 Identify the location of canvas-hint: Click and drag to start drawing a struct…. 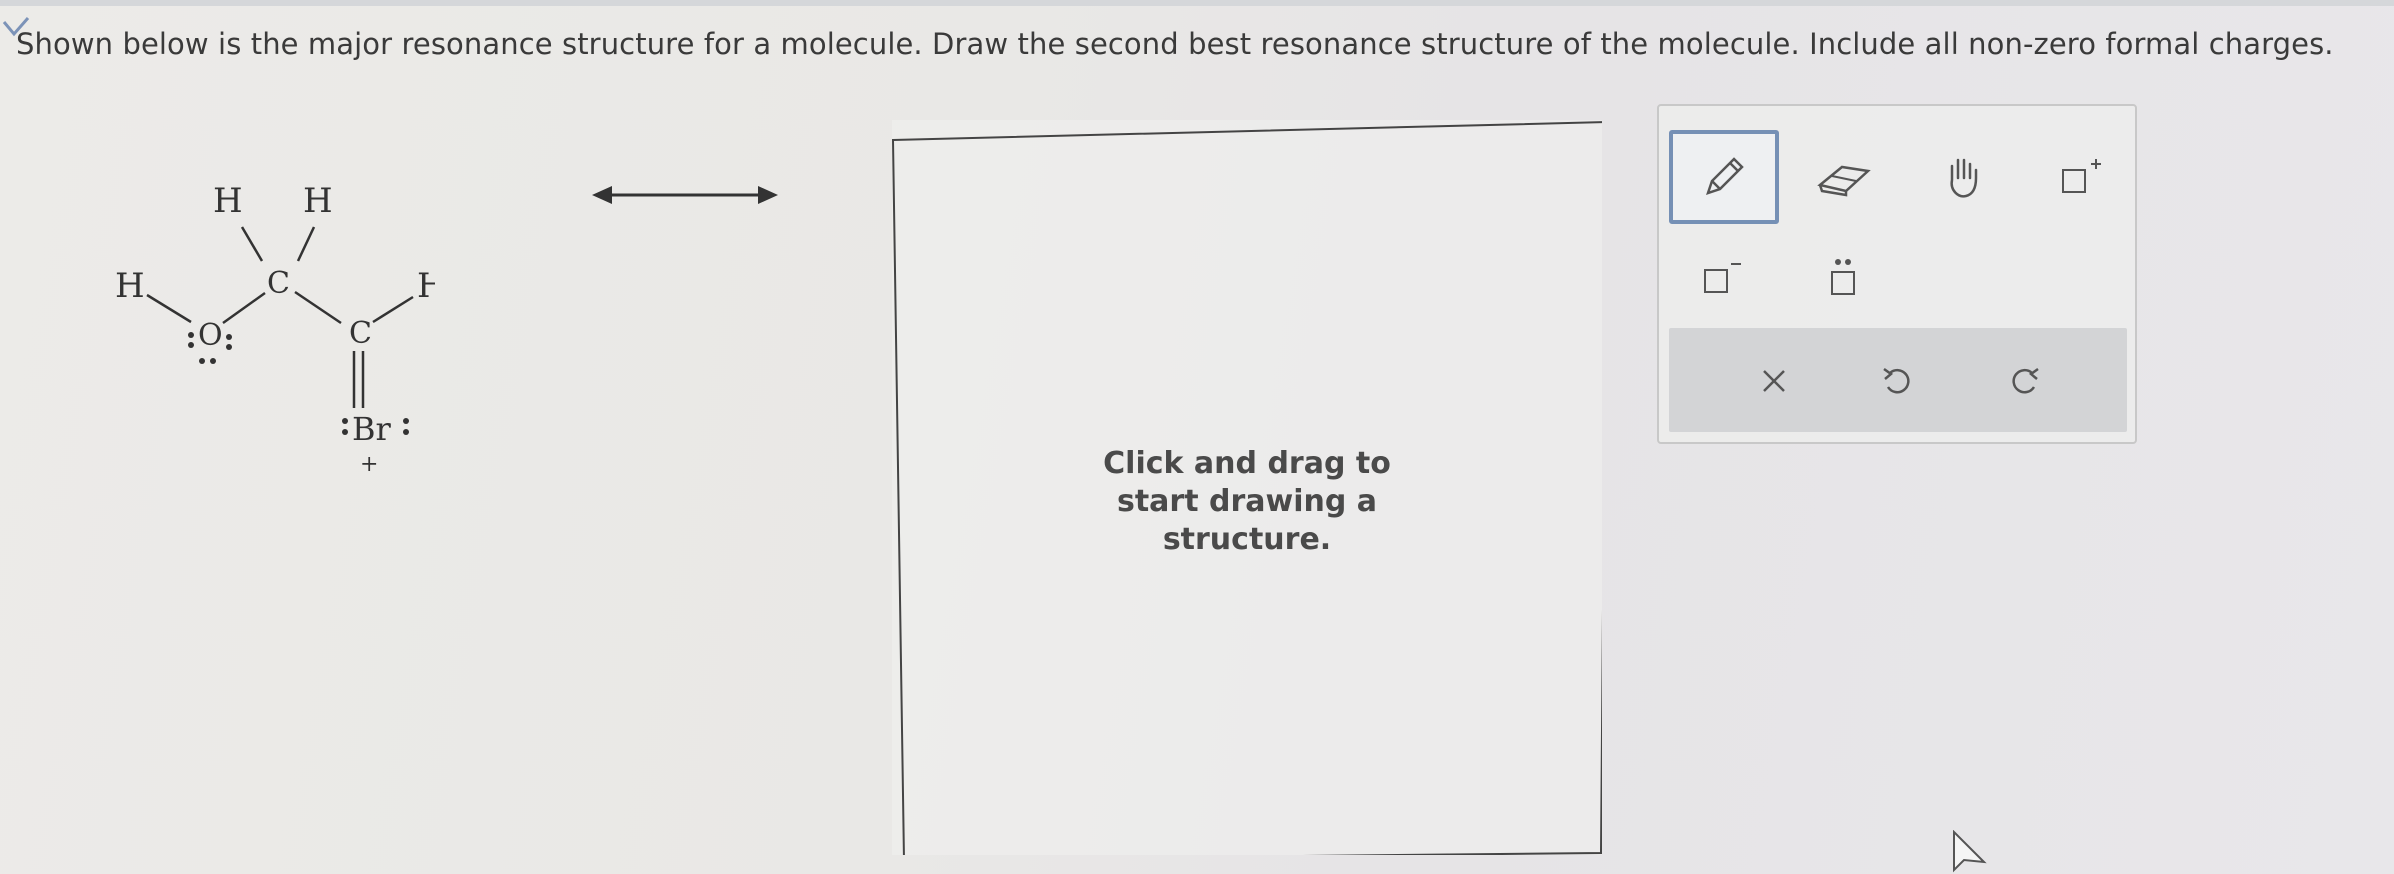
(1247, 501).